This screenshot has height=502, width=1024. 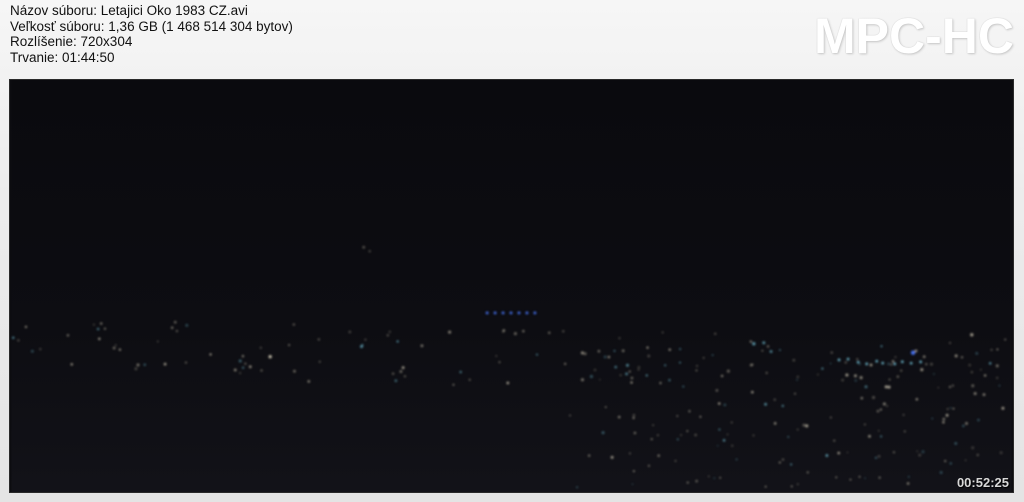 What do you see at coordinates (71, 41) in the screenshot?
I see `resolution-label: Rozlíšenie: 720x304` at bounding box center [71, 41].